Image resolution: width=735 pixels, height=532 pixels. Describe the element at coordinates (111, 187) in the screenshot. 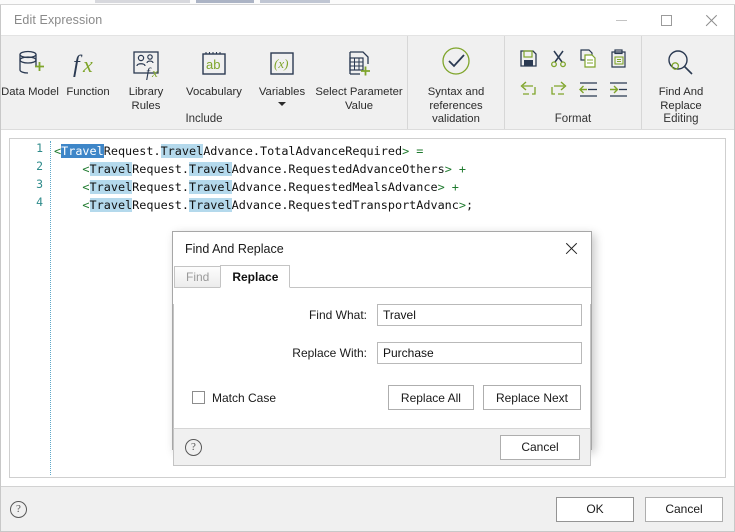

I see `code-match-highlight: Travel` at that location.